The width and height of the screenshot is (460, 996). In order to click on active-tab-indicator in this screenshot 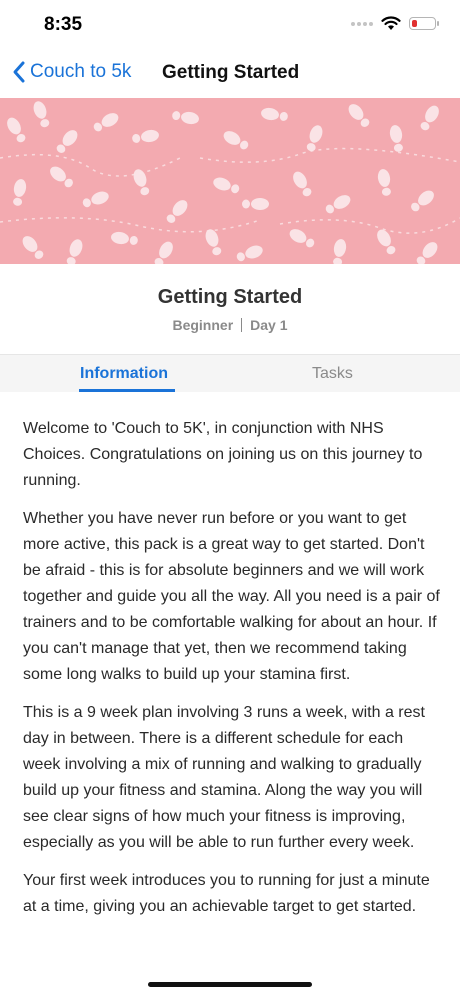, I will do `click(127, 390)`.